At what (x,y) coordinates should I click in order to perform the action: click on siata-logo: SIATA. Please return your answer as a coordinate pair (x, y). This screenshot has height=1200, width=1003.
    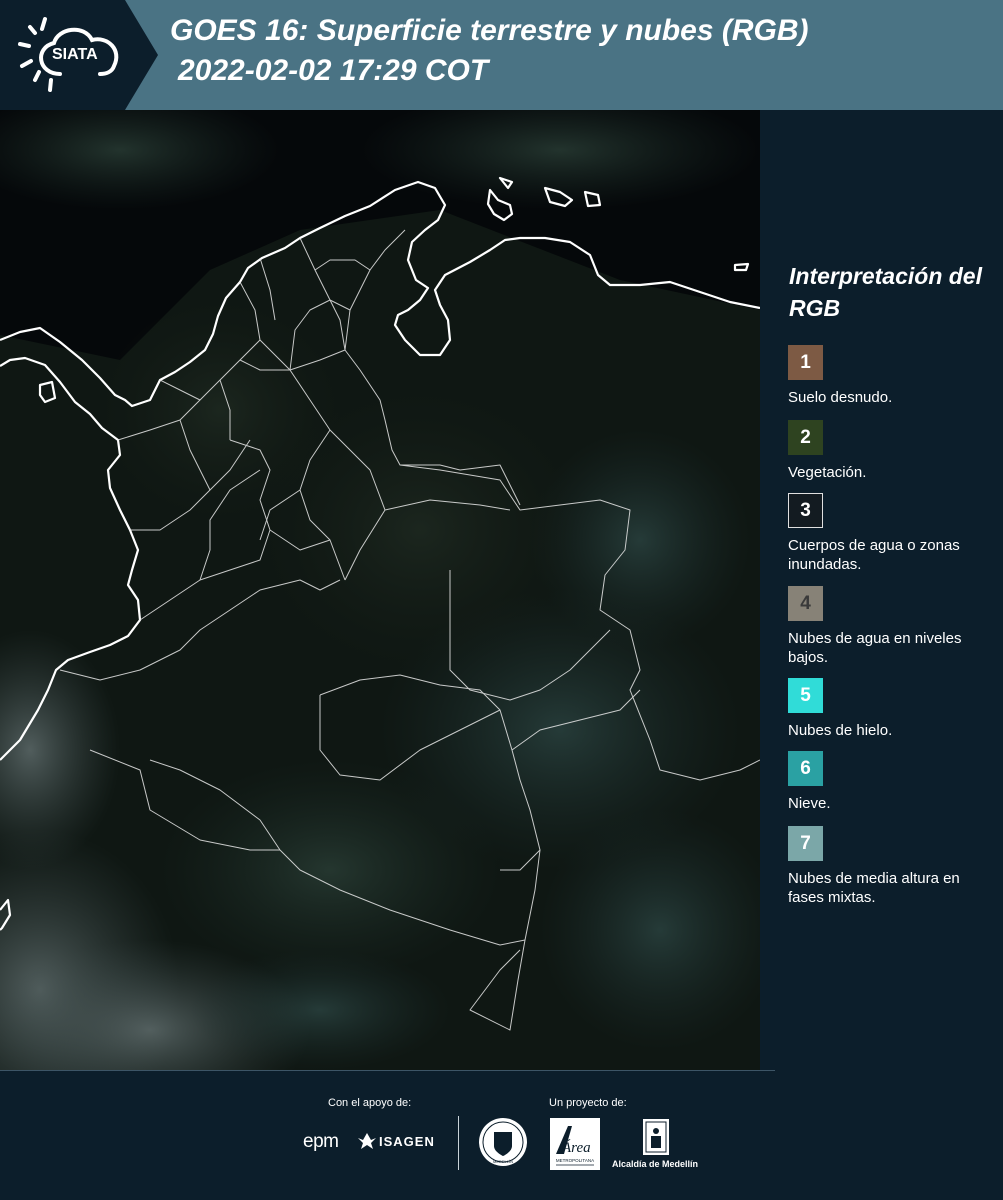
    Looking at the image, I should click on (79, 55).